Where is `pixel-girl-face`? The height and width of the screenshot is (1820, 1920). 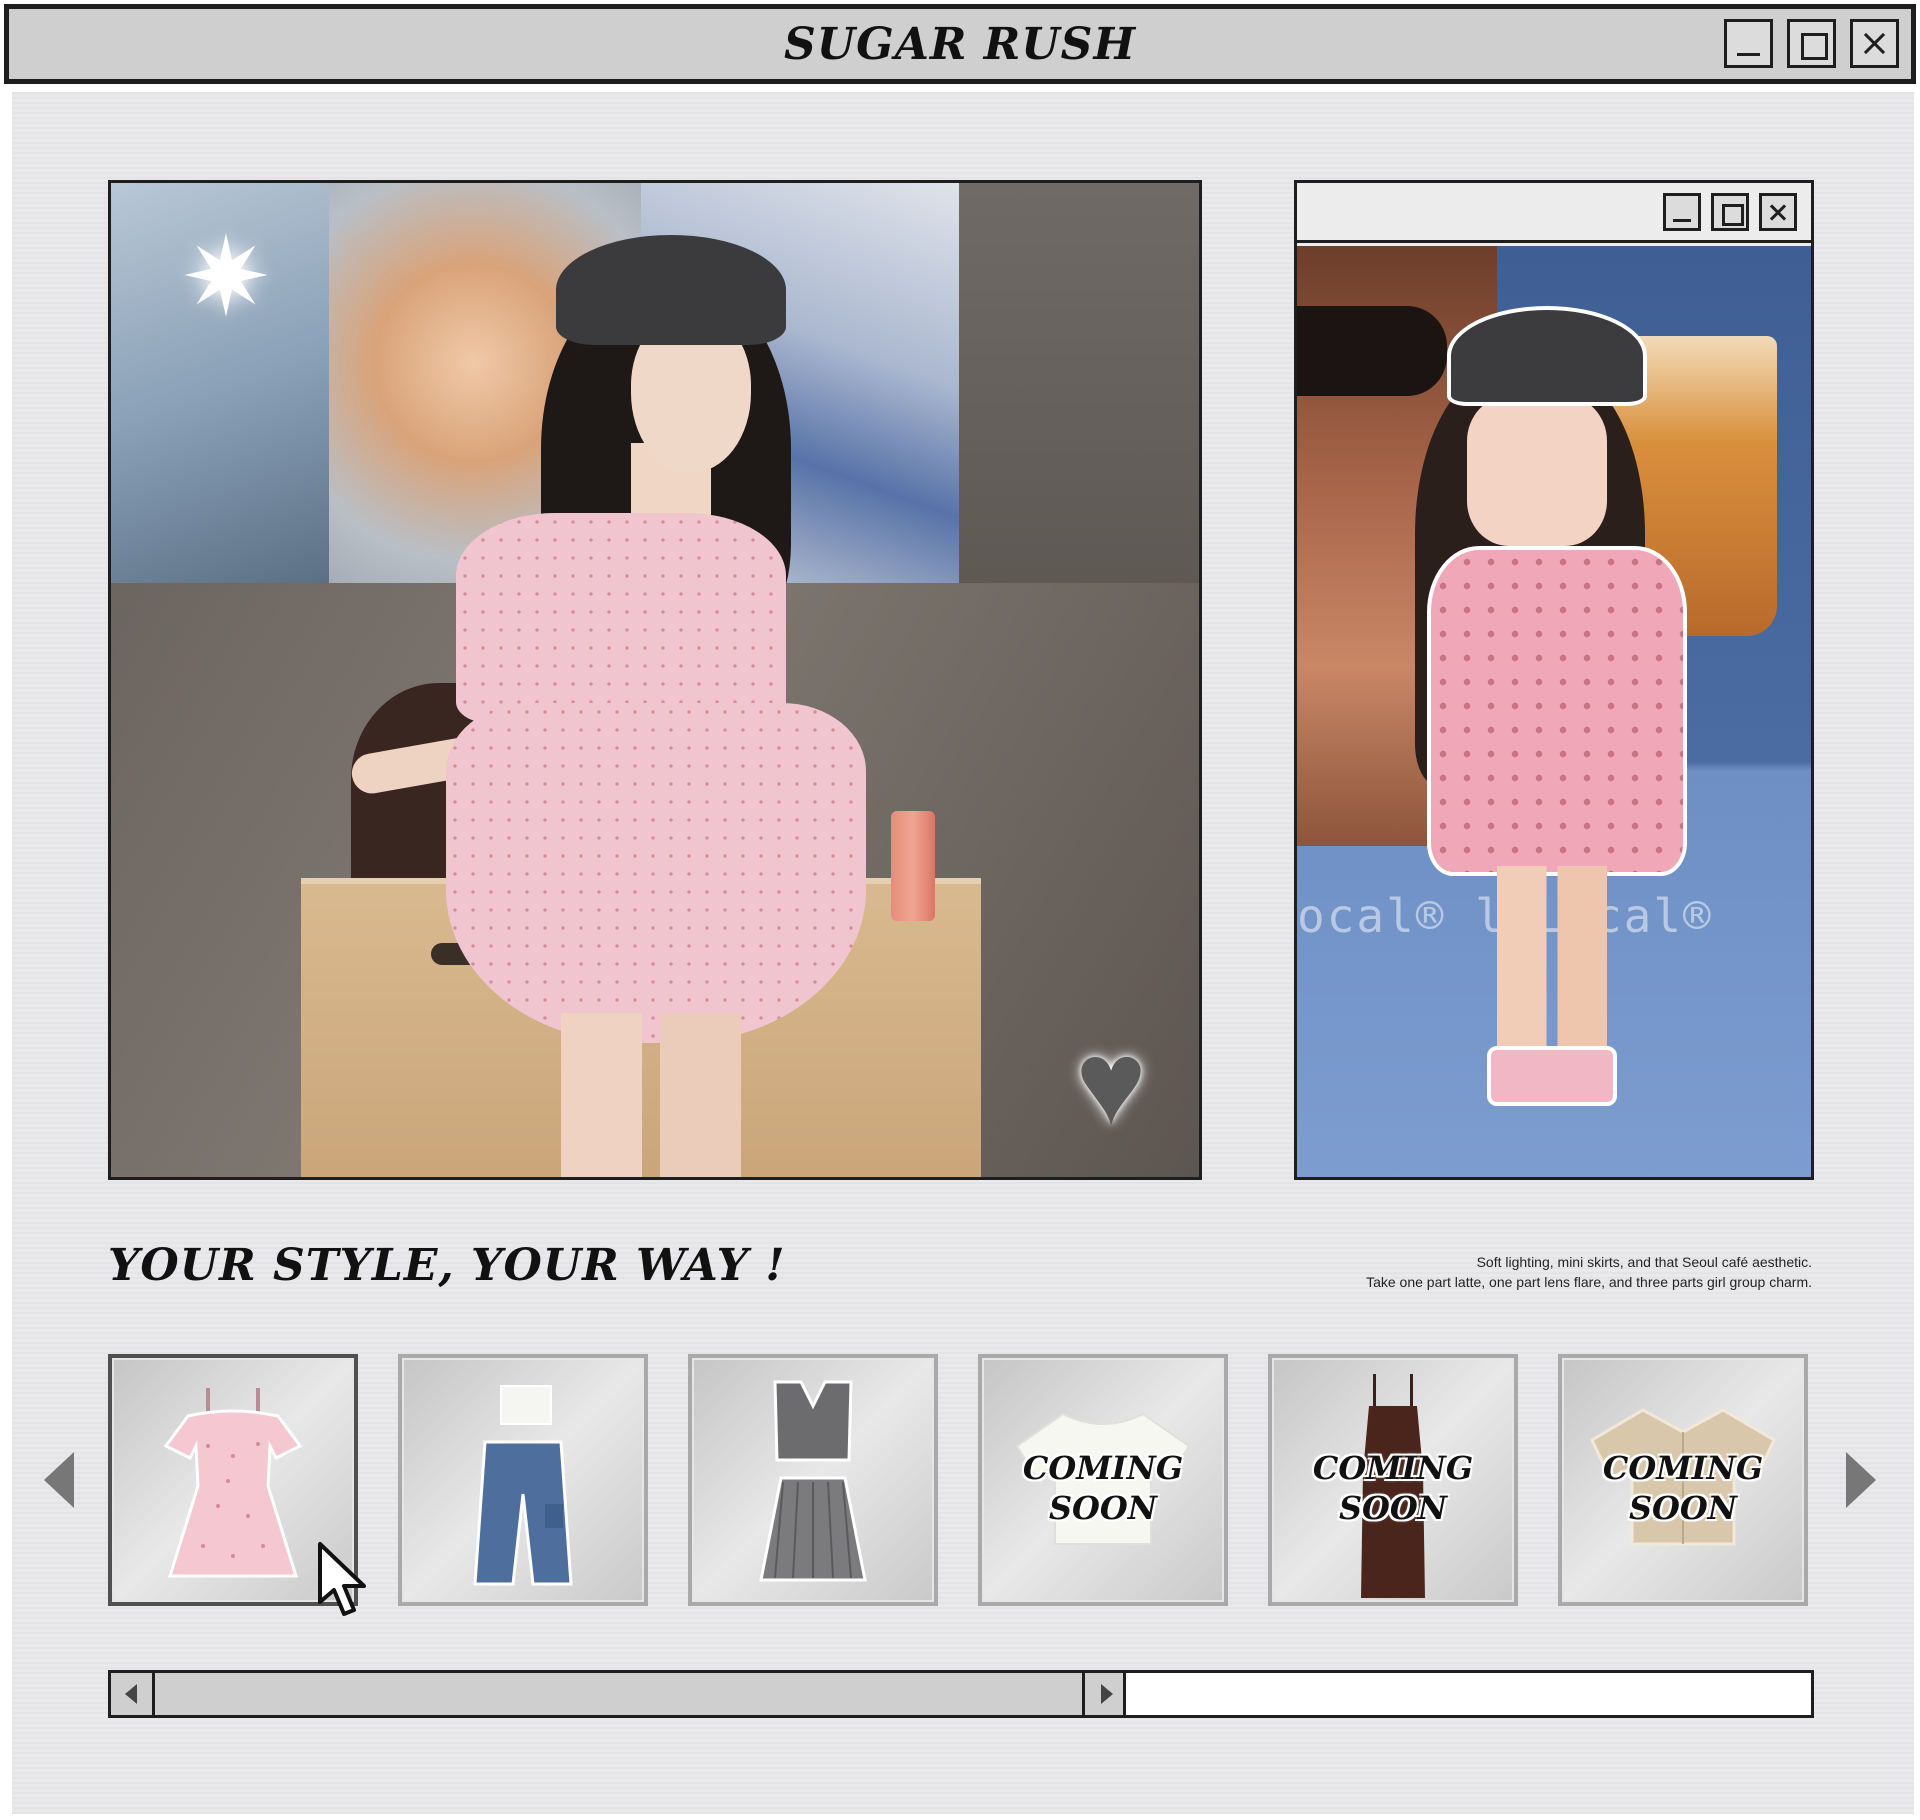
pixel-girl-face is located at coordinates (1537, 471).